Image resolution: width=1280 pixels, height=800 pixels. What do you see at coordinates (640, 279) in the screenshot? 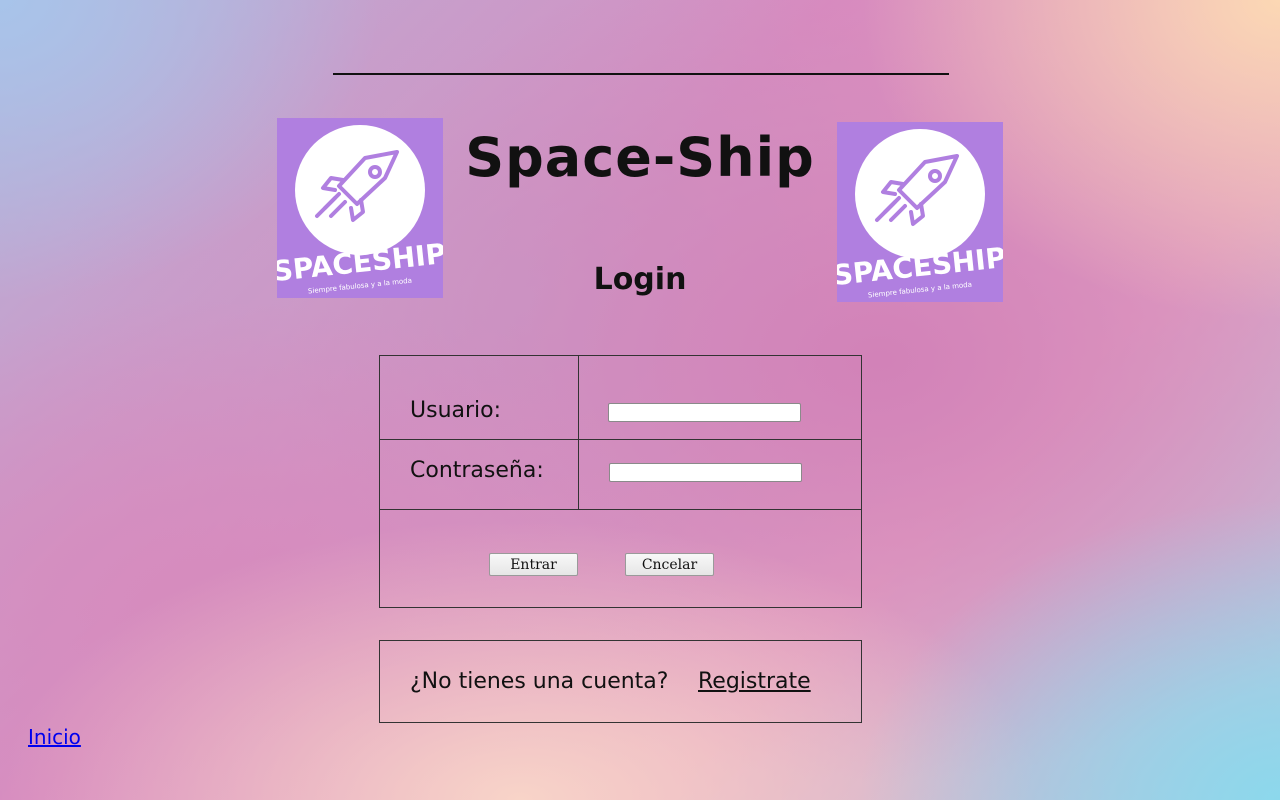
I see `login-heading: Login` at bounding box center [640, 279].